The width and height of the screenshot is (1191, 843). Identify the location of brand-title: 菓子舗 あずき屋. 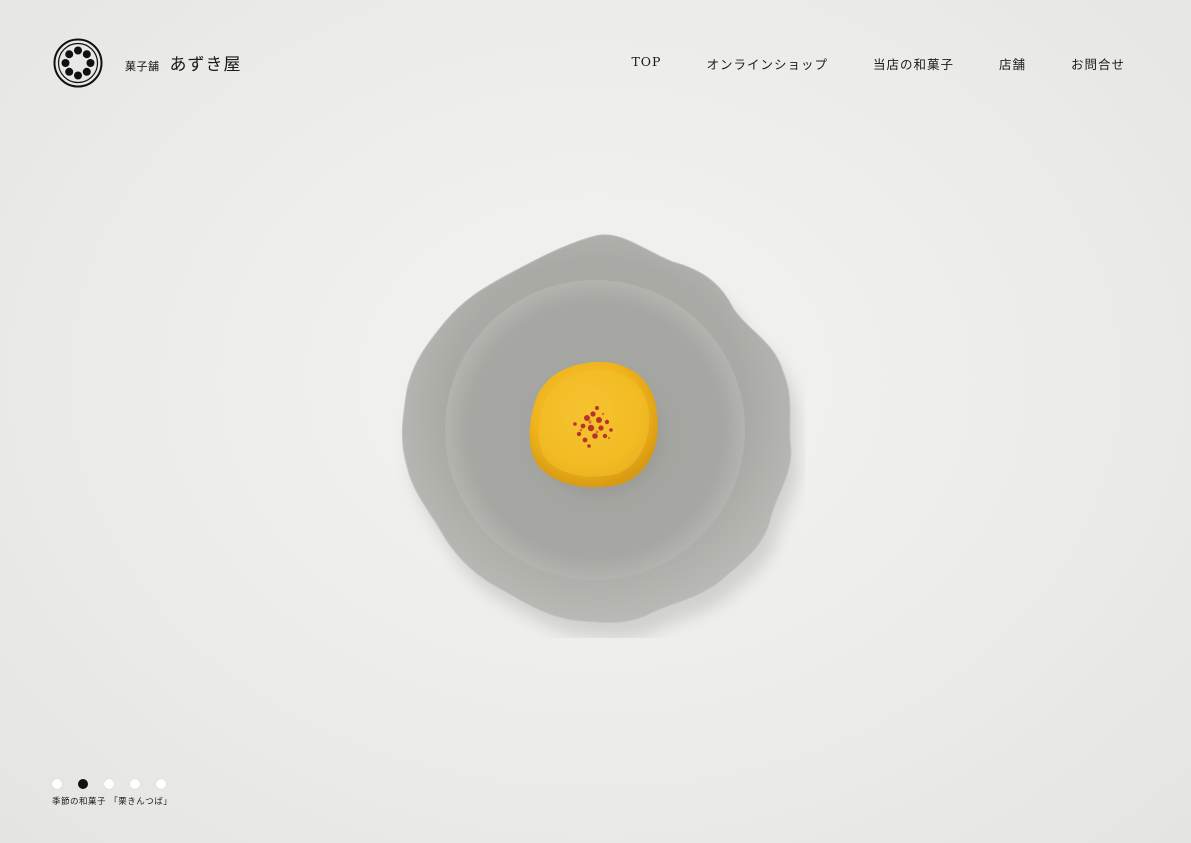
(183, 62).